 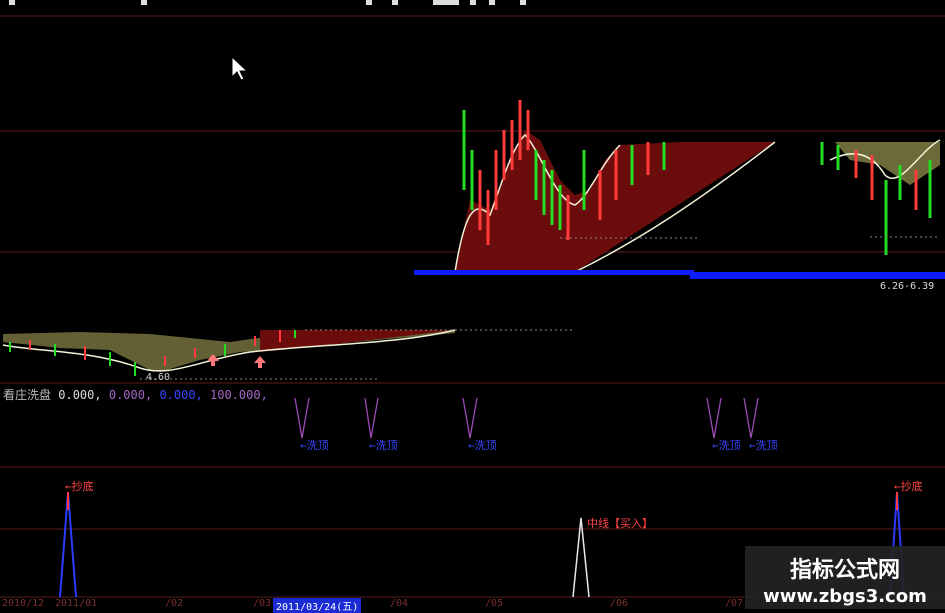 I want to click on date-cell-7: /06, so click(x=619, y=603).